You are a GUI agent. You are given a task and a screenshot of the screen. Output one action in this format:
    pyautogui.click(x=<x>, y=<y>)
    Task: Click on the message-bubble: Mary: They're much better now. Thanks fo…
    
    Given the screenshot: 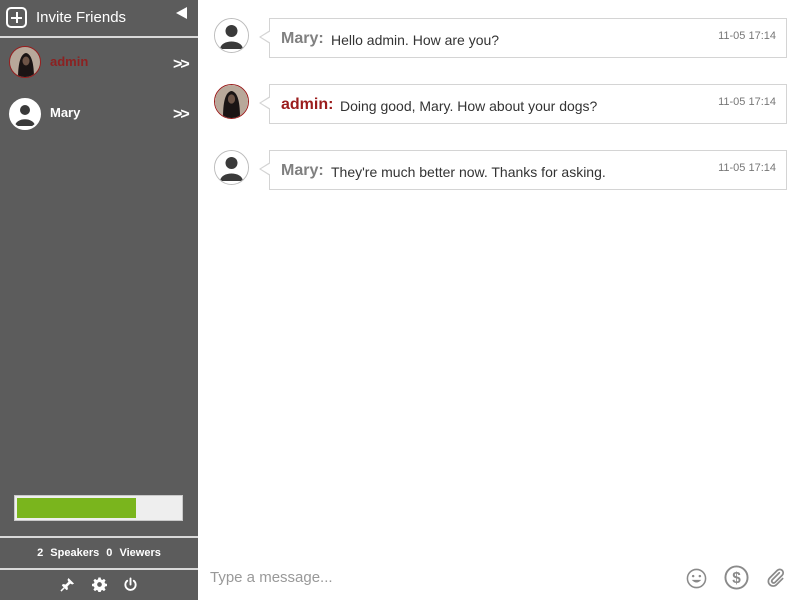 What is the action you would take?
    pyautogui.click(x=523, y=170)
    